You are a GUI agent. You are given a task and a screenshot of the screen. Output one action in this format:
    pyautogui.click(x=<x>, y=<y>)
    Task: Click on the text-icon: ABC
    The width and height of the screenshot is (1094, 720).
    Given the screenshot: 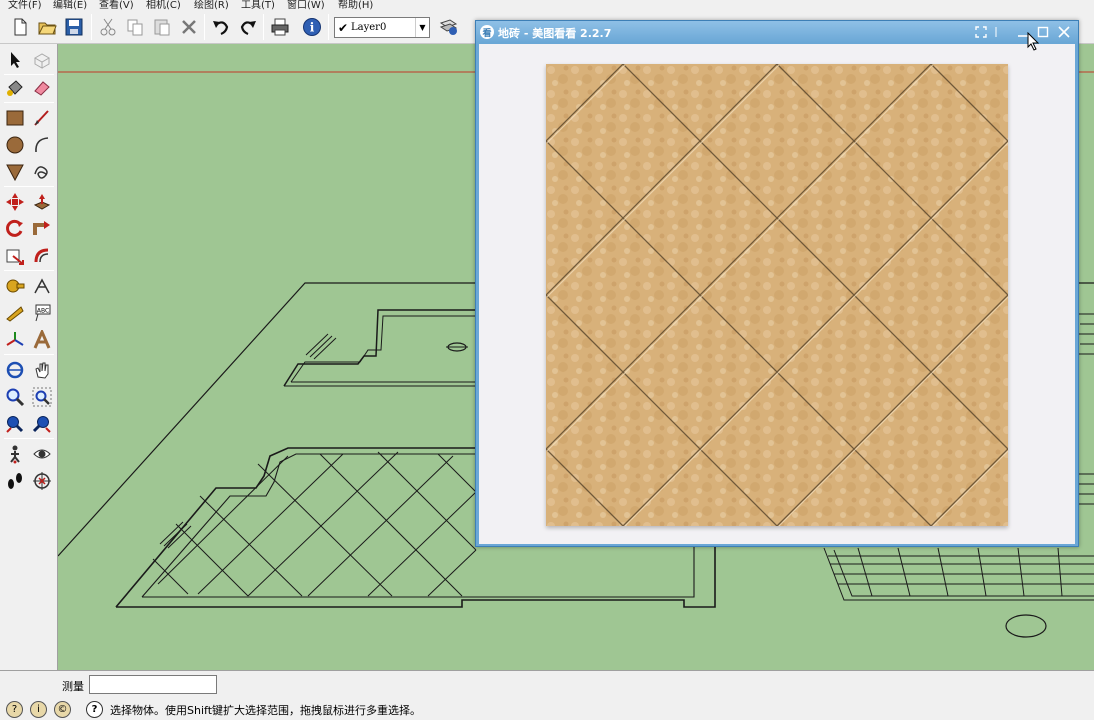 What is the action you would take?
    pyautogui.click(x=42, y=313)
    